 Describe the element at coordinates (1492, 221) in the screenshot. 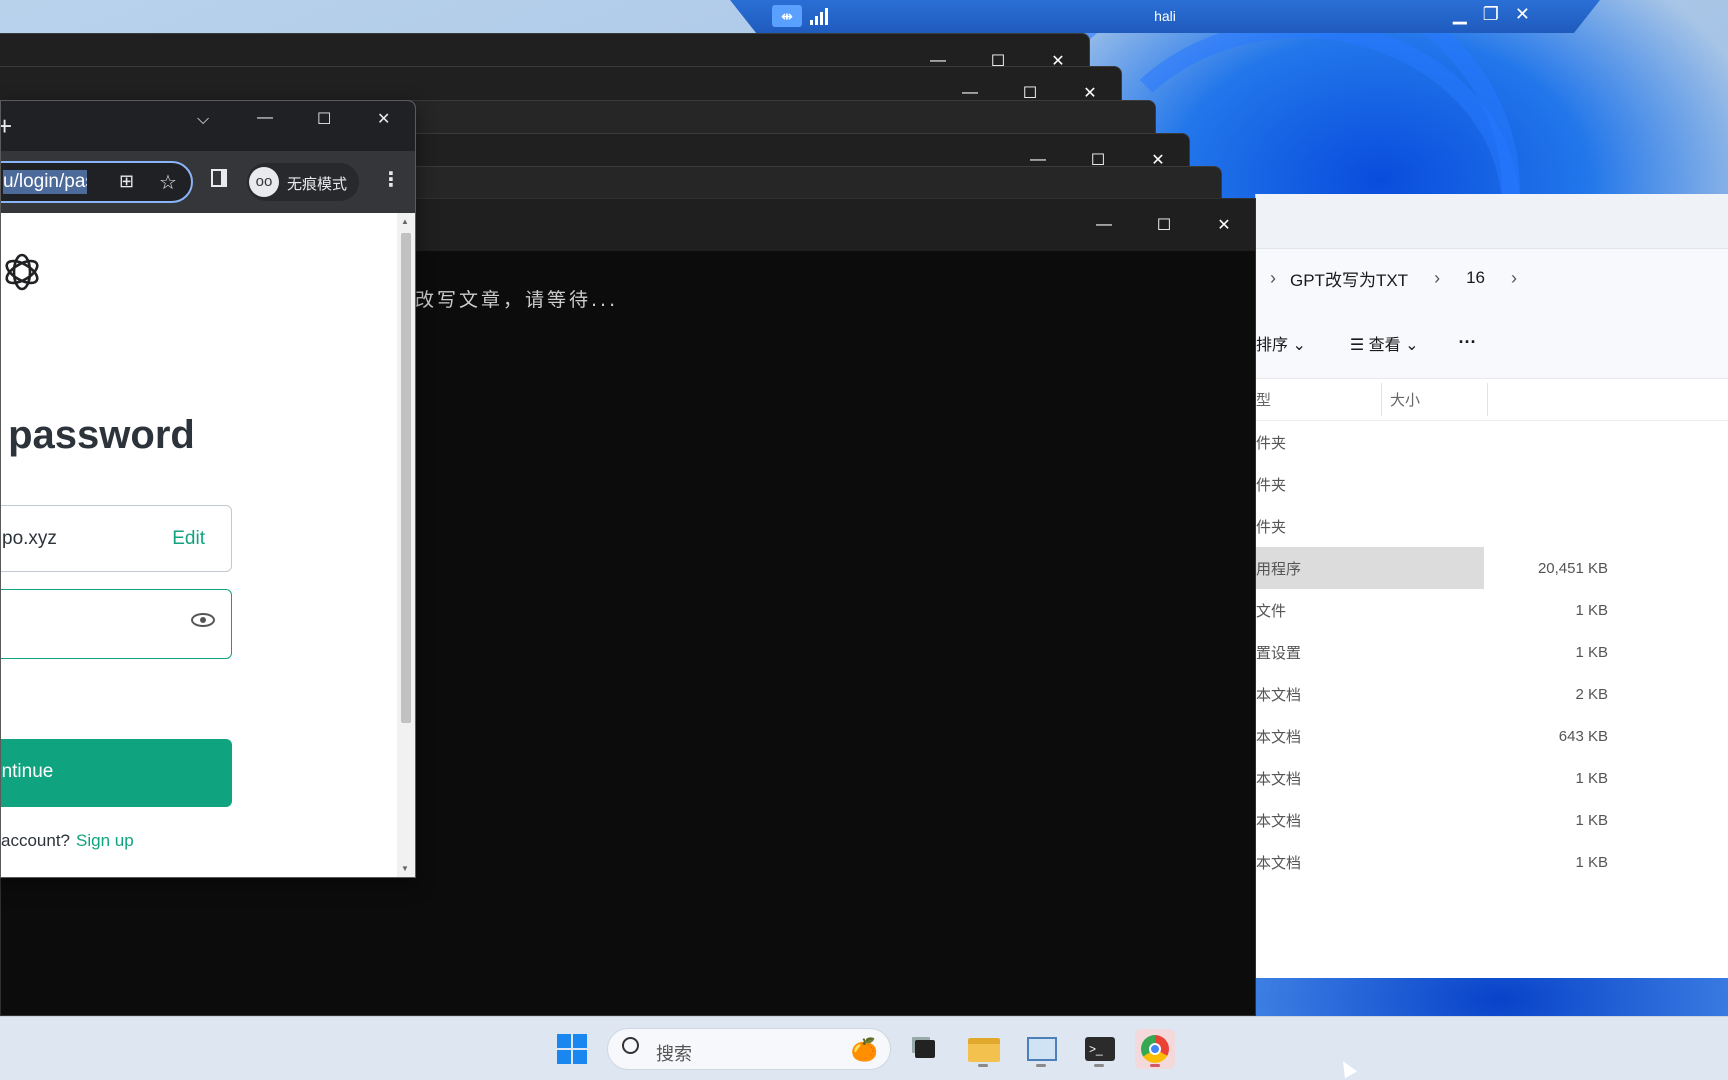

I see `explorer-tab-strip` at that location.